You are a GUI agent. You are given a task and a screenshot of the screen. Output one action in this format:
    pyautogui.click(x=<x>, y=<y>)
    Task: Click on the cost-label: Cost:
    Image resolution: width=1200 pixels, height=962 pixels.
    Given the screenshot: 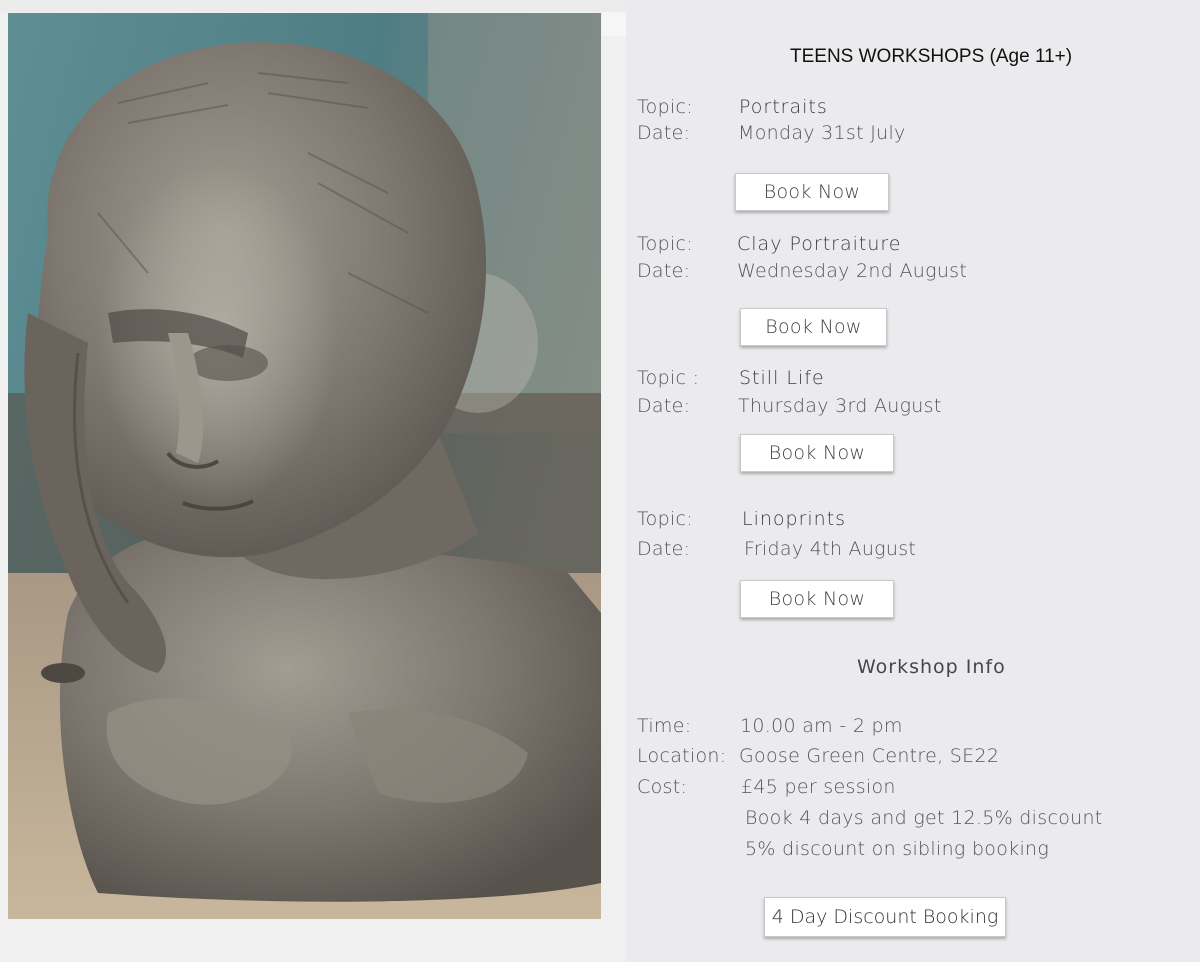 What is the action you would take?
    pyautogui.click(x=662, y=787)
    